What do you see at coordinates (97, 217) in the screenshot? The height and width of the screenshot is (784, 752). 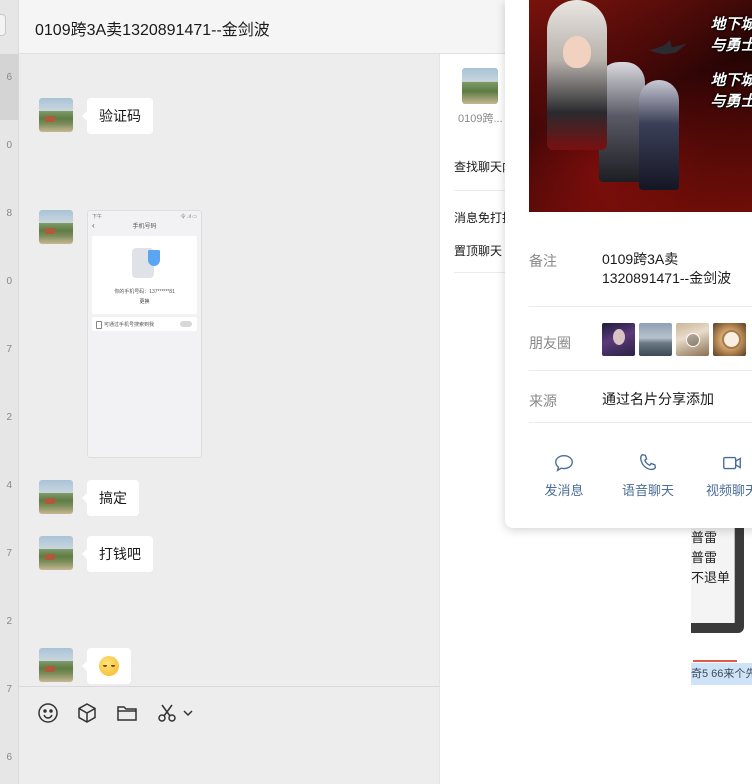 I see `screenshot-time: 下午` at bounding box center [97, 217].